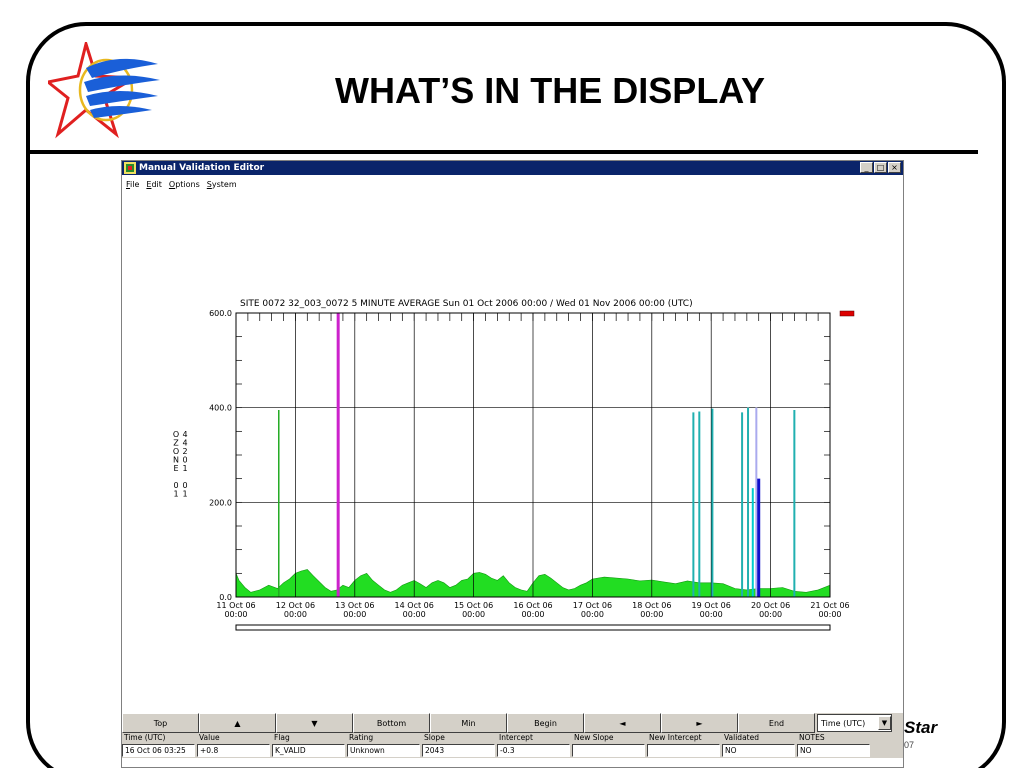 This screenshot has height=768, width=1024. I want to click on menu-edit: Edit, so click(154, 184).